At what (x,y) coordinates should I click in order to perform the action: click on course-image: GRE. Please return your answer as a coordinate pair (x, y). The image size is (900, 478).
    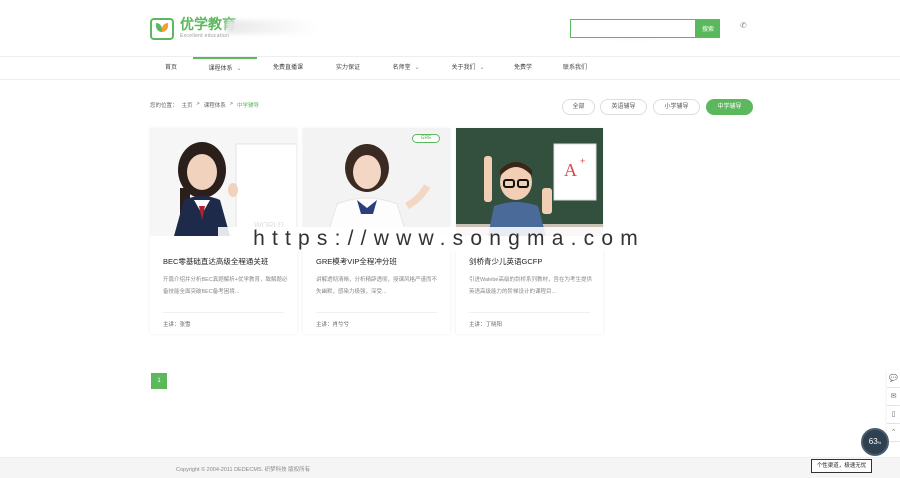
    Looking at the image, I should click on (376, 182).